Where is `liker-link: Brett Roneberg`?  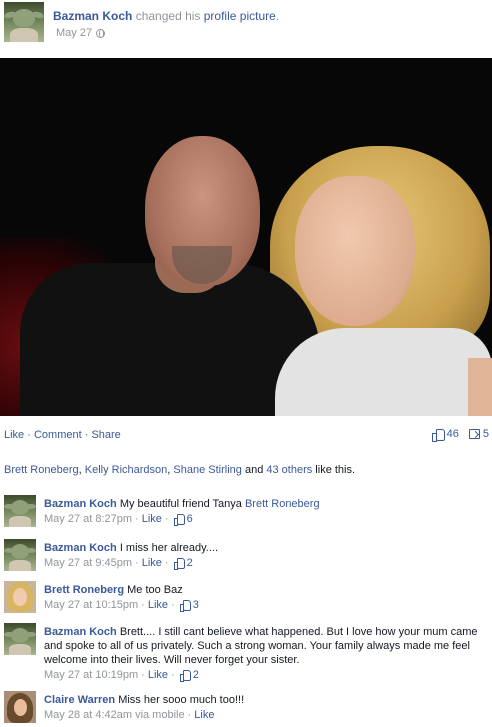 liker-link: Brett Roneberg is located at coordinates (41, 470).